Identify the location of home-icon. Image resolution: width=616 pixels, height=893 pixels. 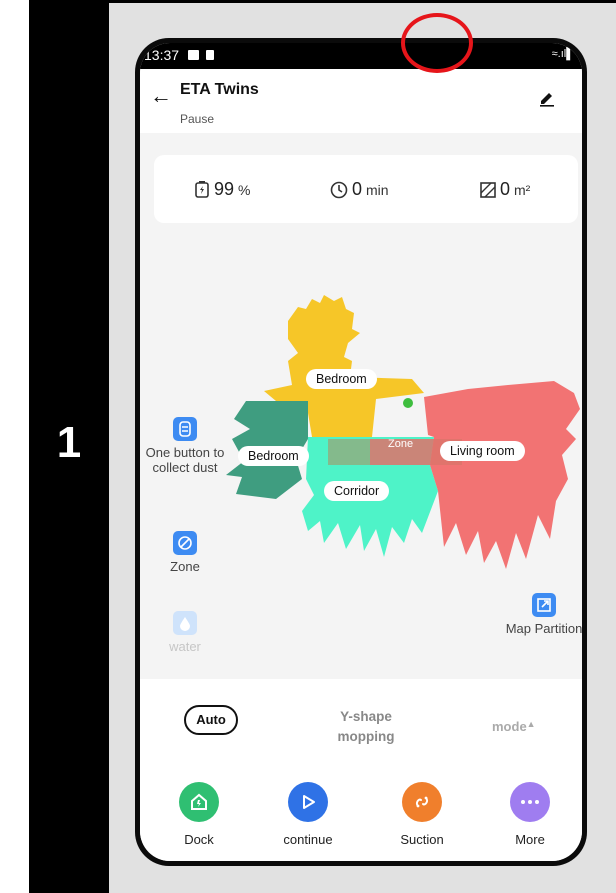
(199, 802).